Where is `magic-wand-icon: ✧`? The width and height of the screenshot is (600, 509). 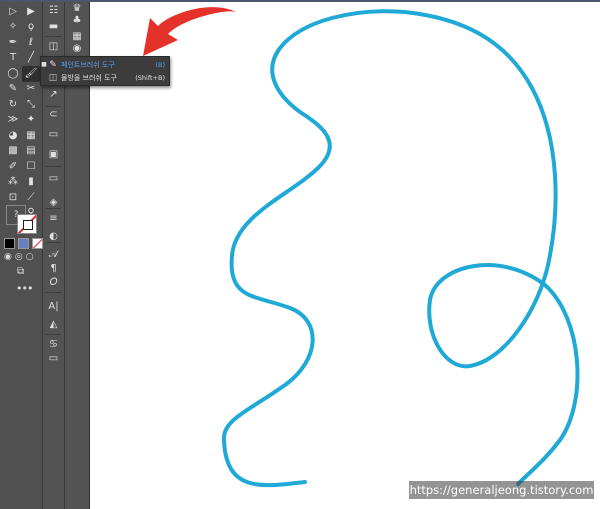 magic-wand-icon: ✧ is located at coordinates (13, 28).